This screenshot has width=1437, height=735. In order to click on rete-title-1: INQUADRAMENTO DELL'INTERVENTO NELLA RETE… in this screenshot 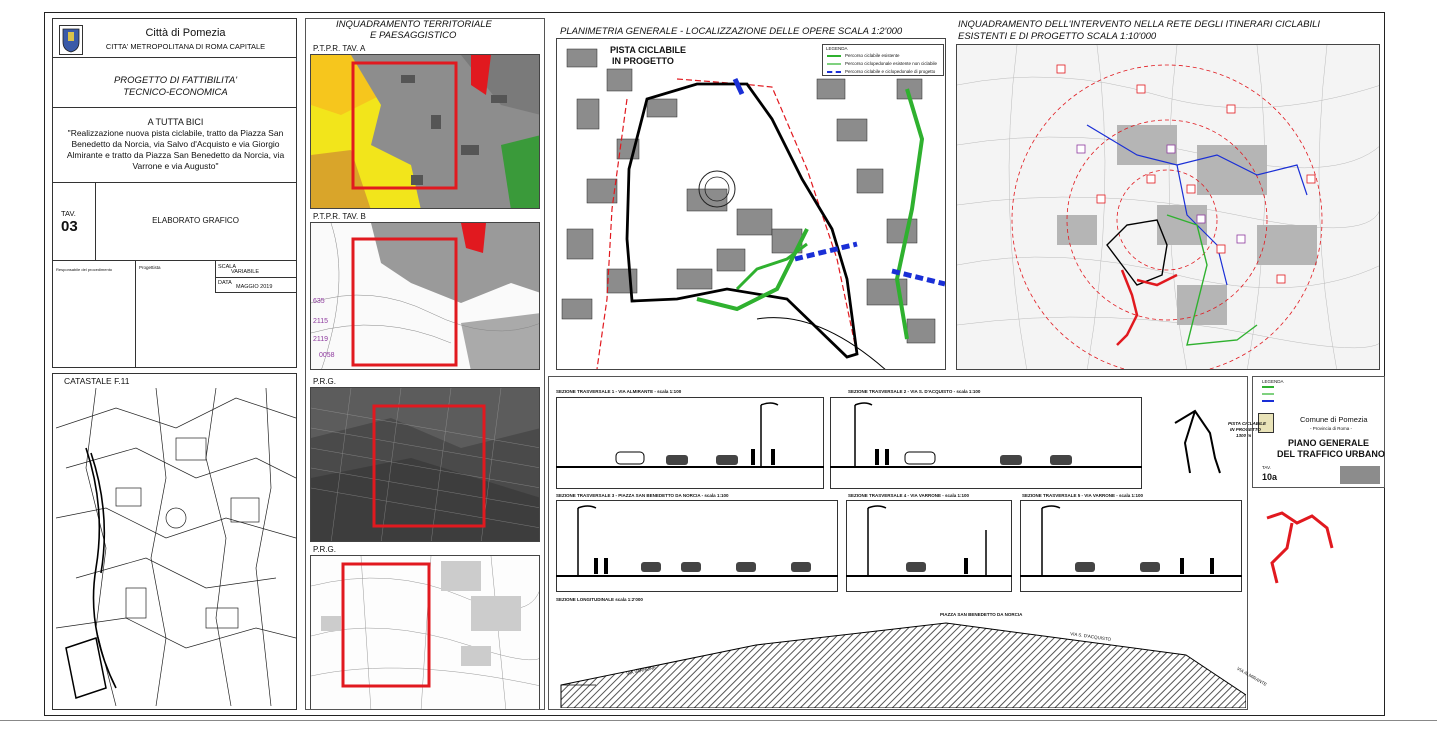, I will do `click(1139, 24)`.